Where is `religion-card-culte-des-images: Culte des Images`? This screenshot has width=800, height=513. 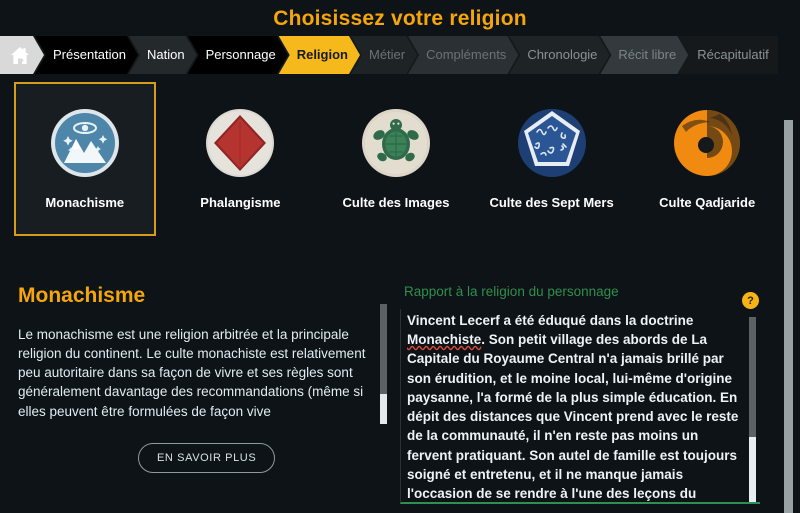
religion-card-culte-des-images: Culte des Images is located at coordinates (396, 159).